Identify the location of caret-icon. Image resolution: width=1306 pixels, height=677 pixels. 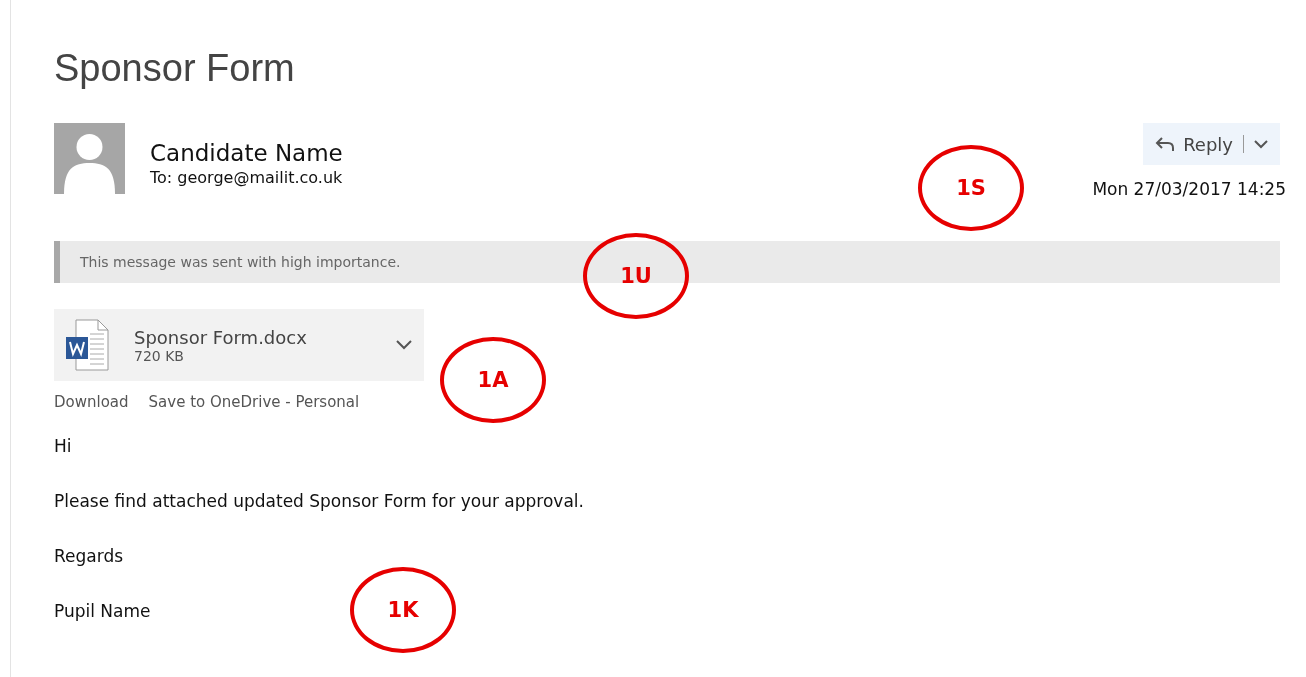
(1261, 144).